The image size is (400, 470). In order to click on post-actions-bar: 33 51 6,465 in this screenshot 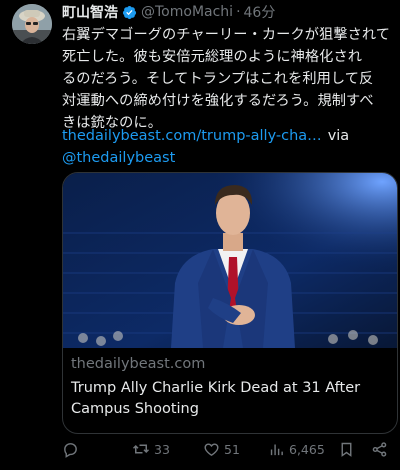, I will do `click(229, 449)`.